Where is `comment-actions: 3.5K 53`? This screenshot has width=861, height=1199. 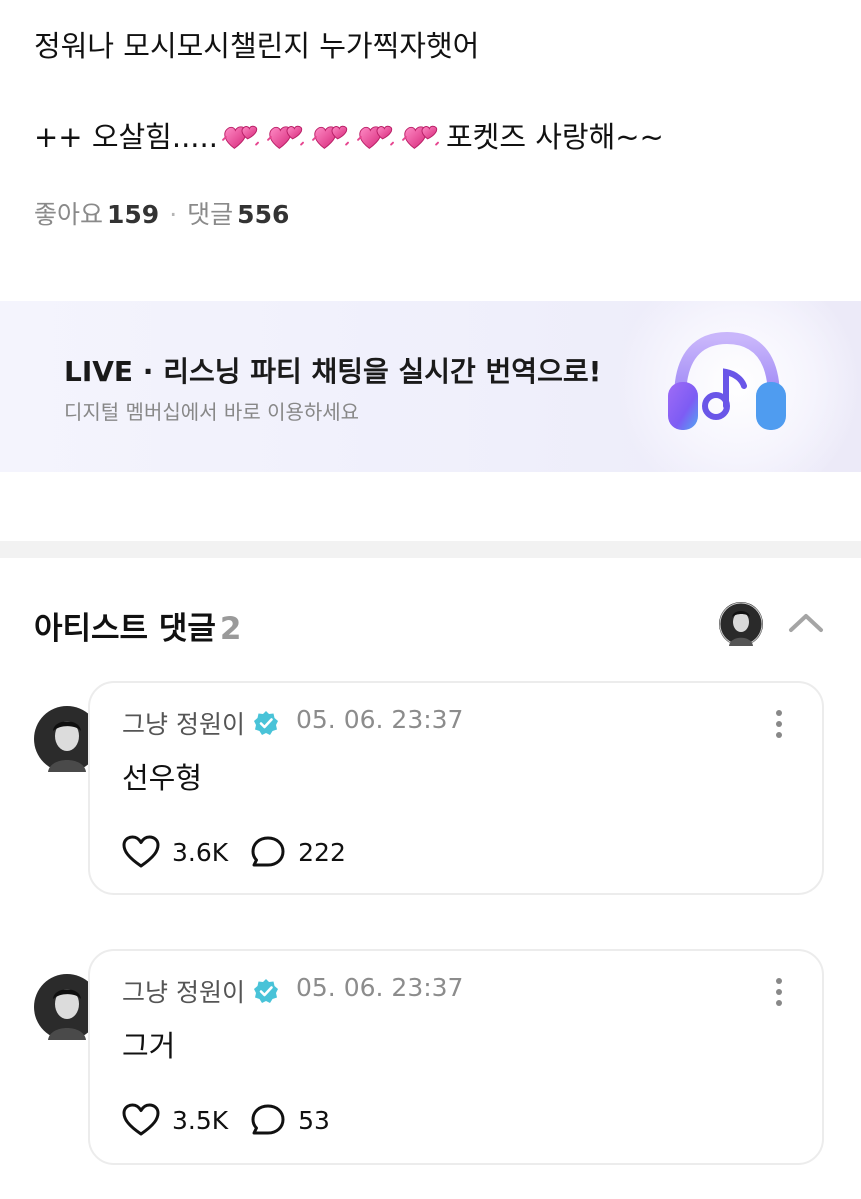 comment-actions: 3.5K 53 is located at coordinates (237, 1120).